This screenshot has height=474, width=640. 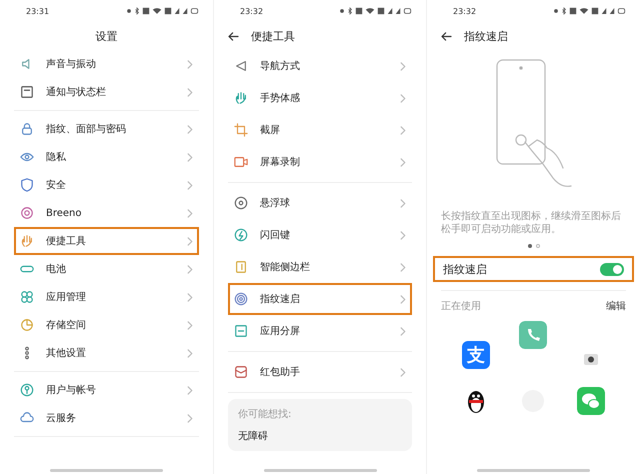 I want to click on item-label: 智能侧边栏, so click(x=285, y=267).